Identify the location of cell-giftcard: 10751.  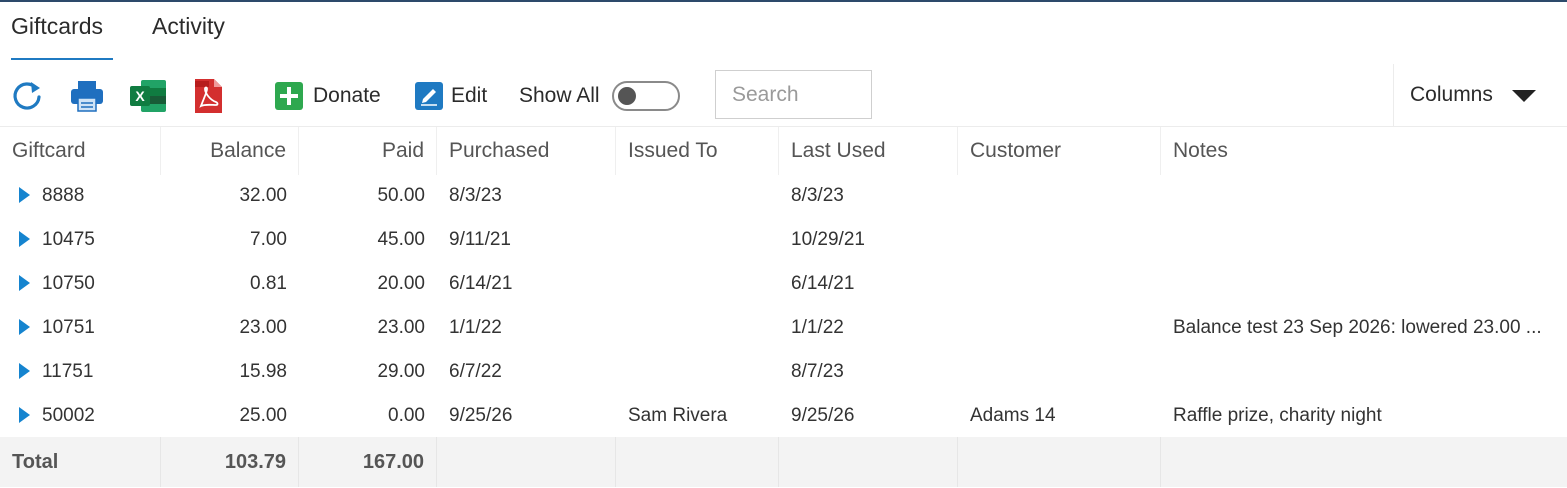
(68, 327).